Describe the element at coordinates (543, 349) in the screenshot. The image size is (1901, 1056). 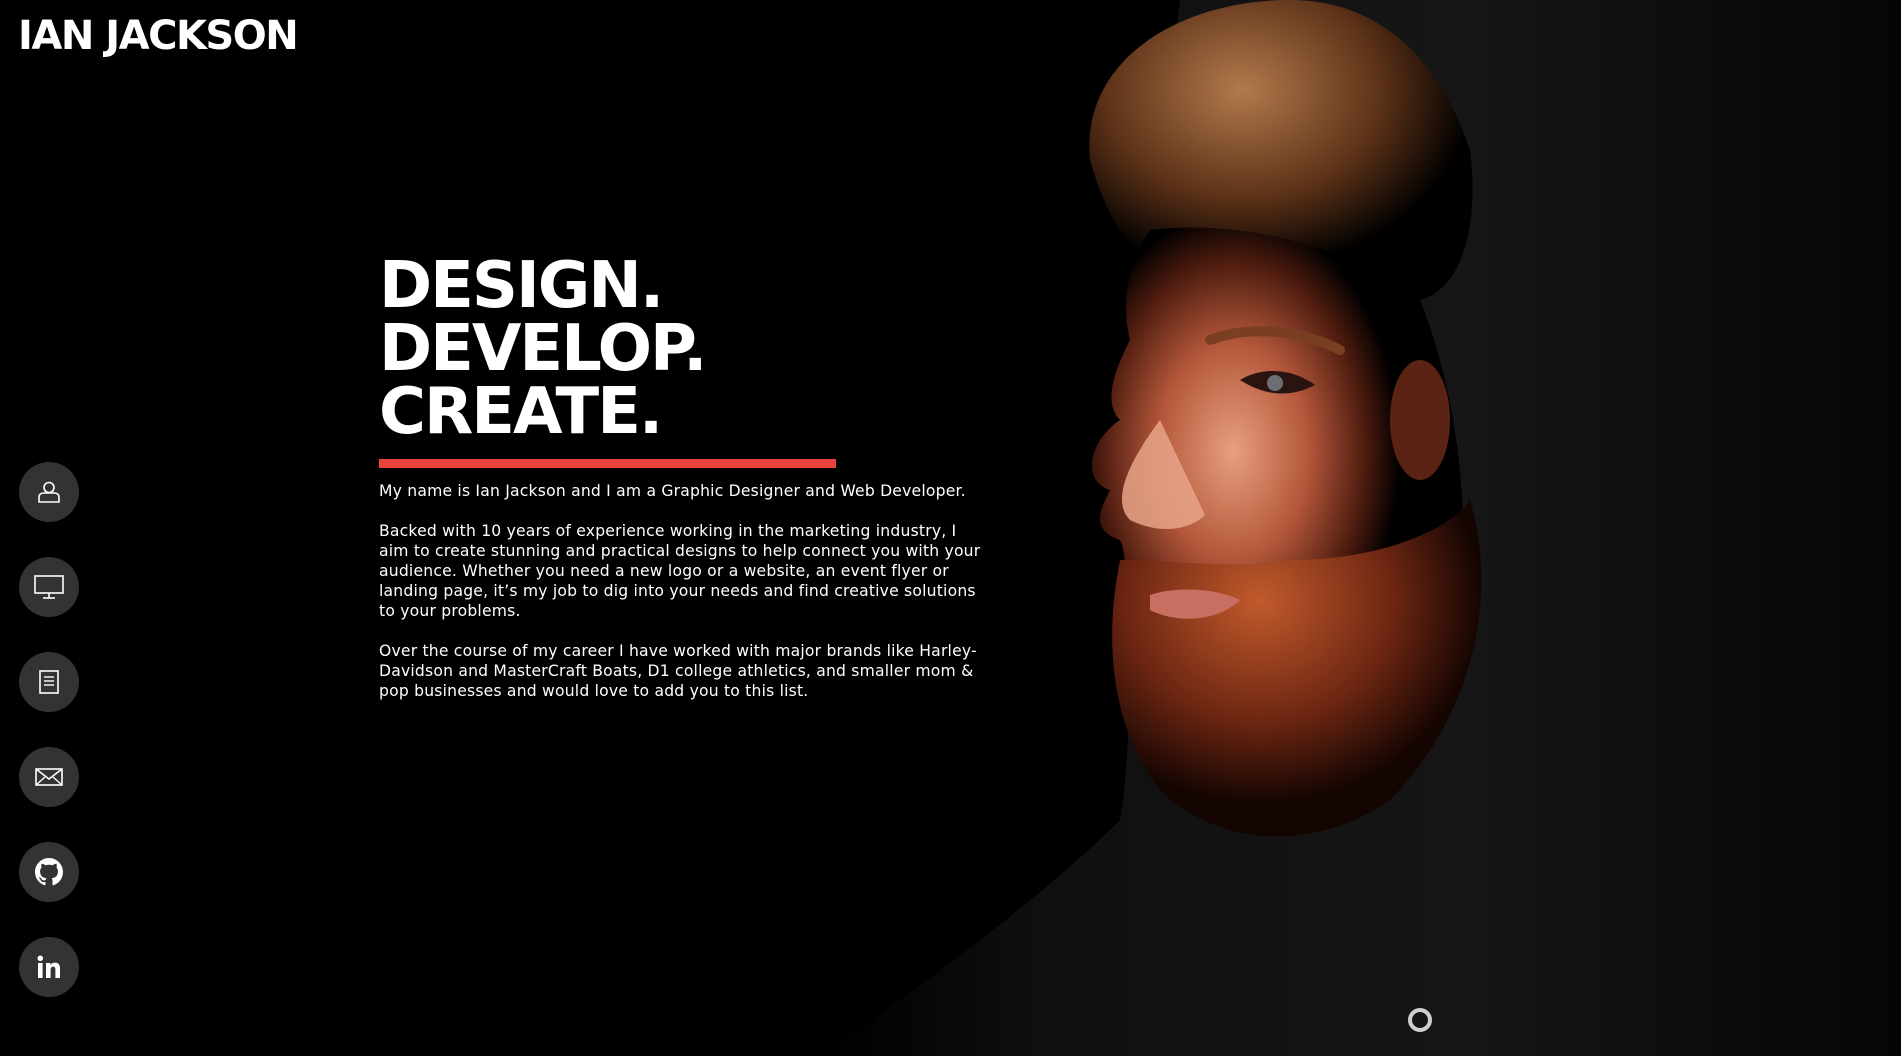
I see `headline-line-develop: DEVELOP.` at that location.